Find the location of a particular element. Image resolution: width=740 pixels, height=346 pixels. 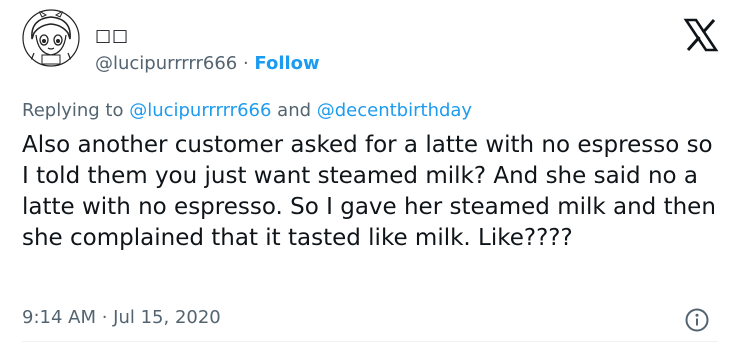

avatar is located at coordinates (51, 38).